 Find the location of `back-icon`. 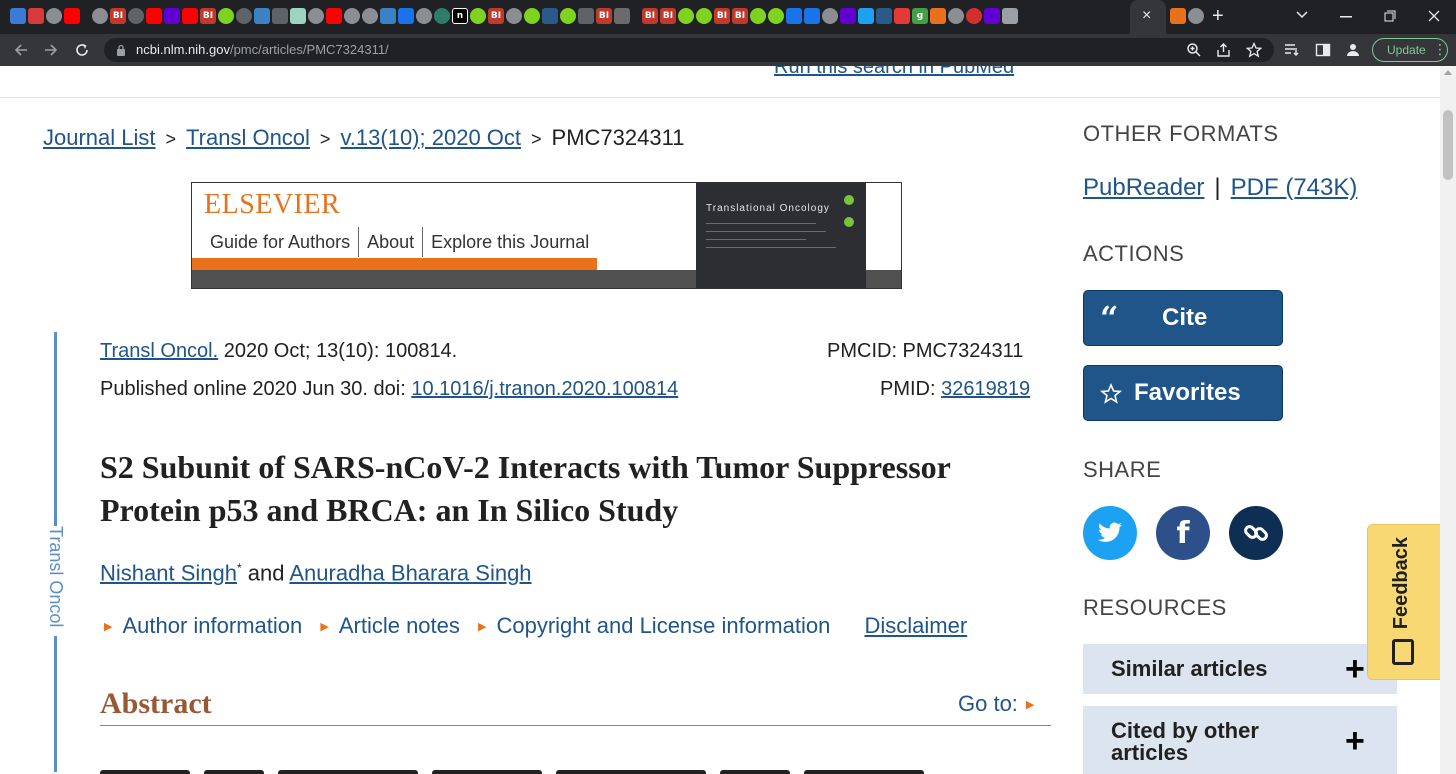

back-icon is located at coordinates (21, 50).